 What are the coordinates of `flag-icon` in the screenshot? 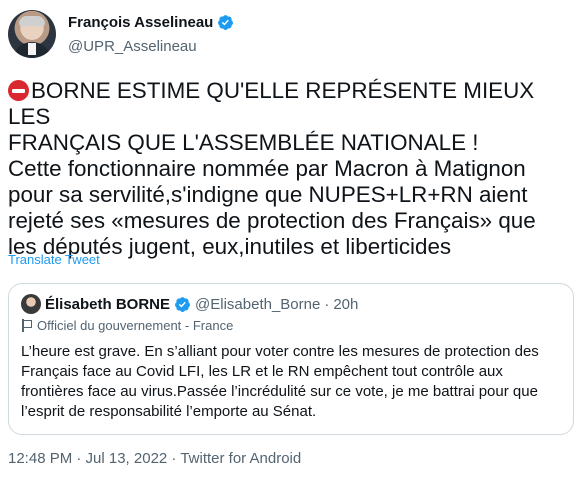 It's located at (26, 325).